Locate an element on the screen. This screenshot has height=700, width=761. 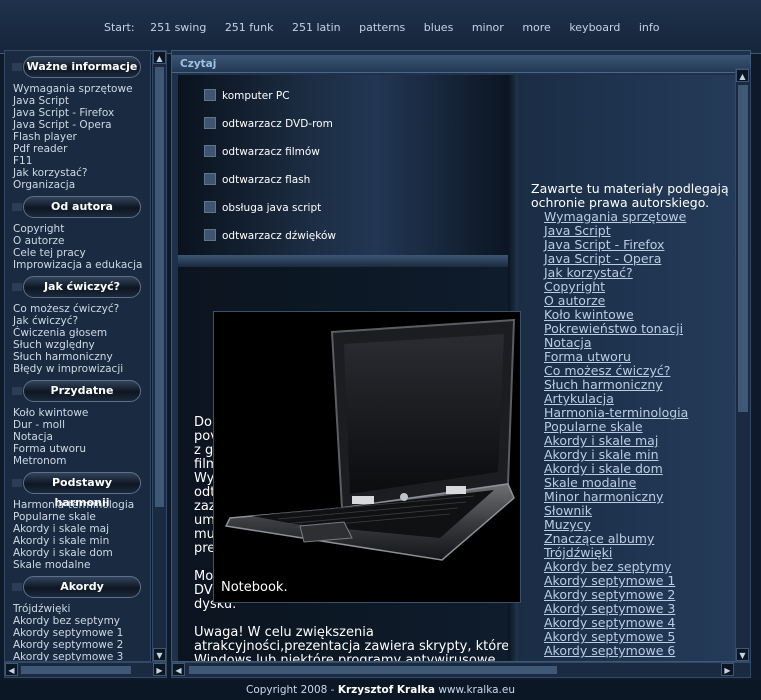
section-title: Przydatne is located at coordinates (76, 391).